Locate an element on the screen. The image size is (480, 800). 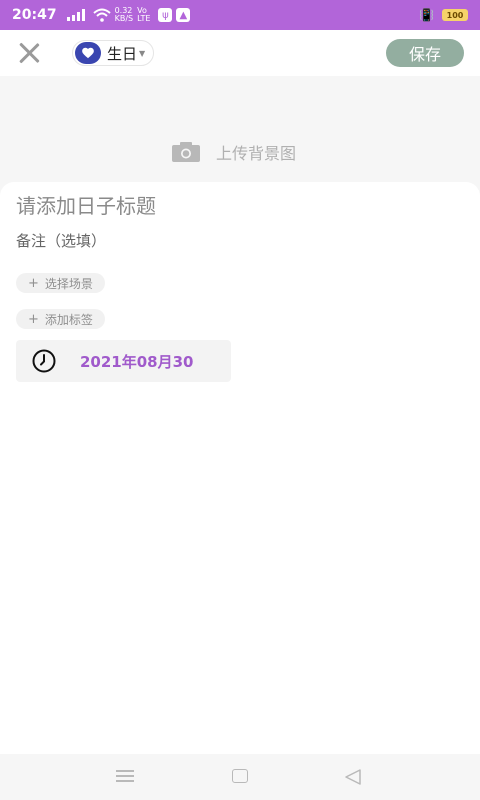
upload-label: 上传背景图 is located at coordinates (256, 153).